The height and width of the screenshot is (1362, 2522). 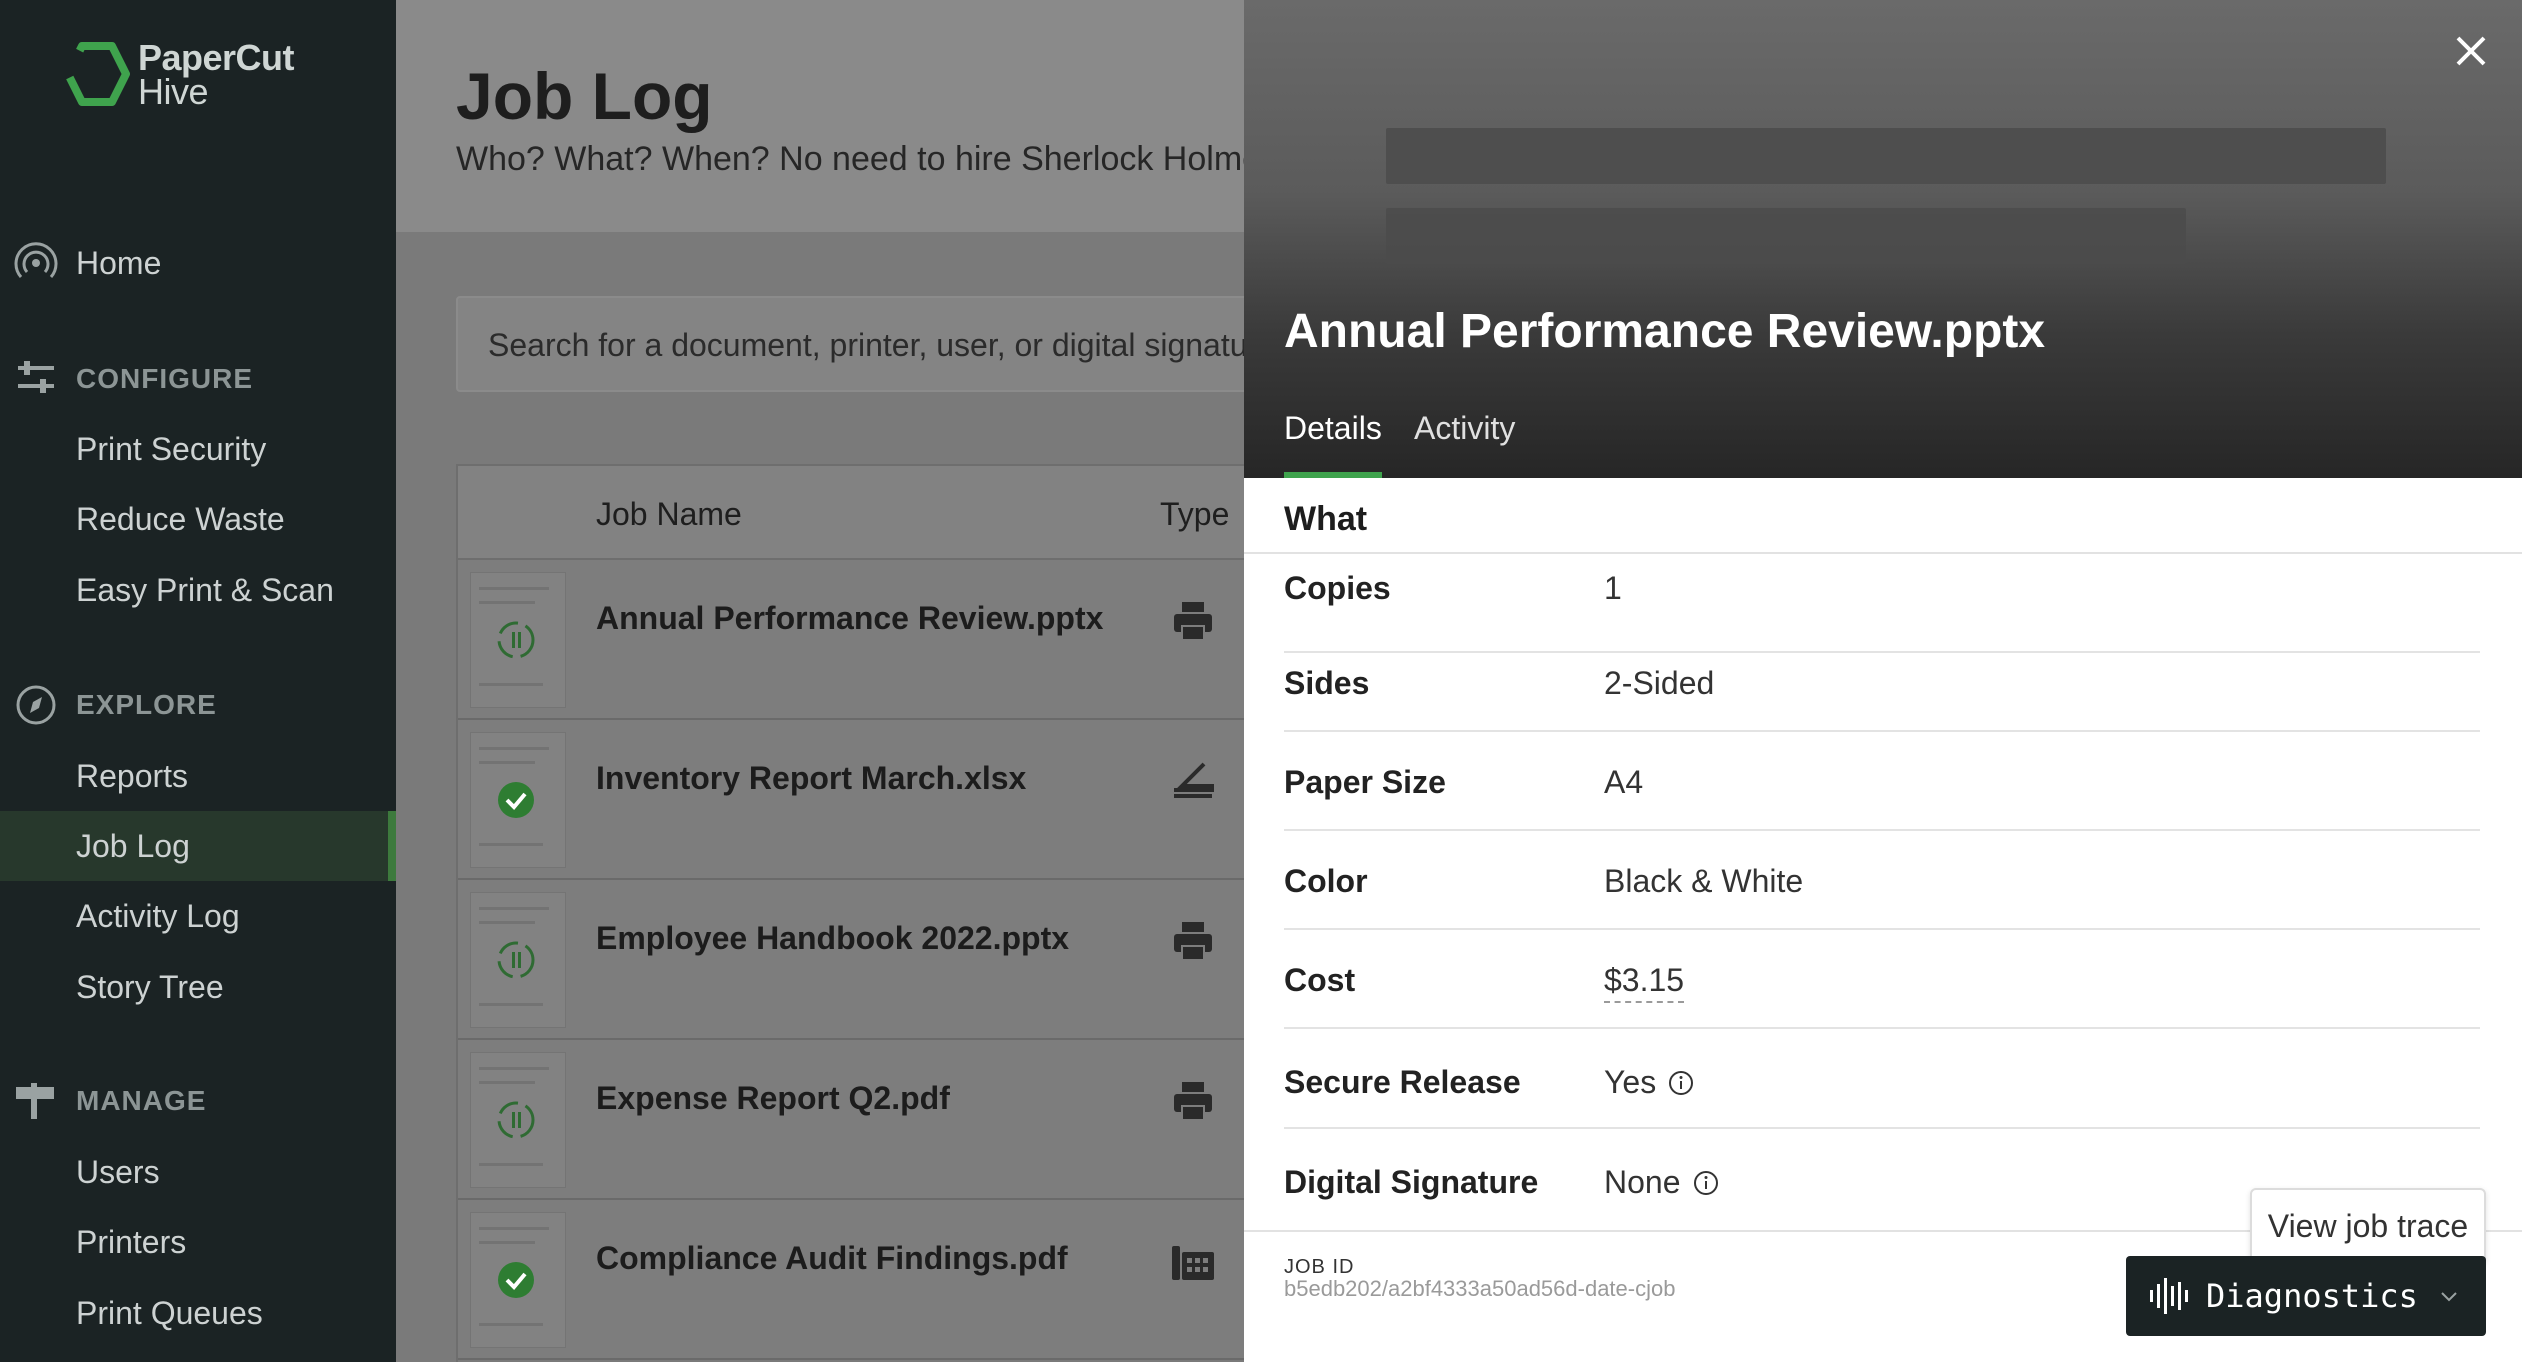 What do you see at coordinates (1411, 1182) in the screenshot?
I see `detail-label: Digital Signature` at bounding box center [1411, 1182].